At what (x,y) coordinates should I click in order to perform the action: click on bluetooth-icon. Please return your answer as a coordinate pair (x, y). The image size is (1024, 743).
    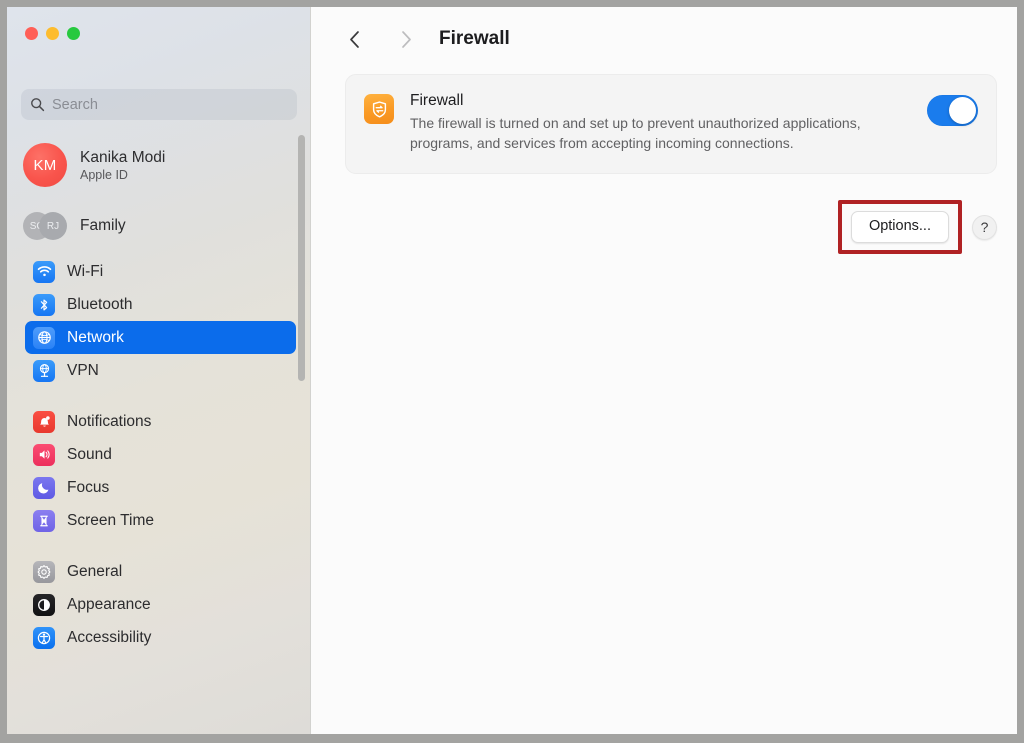
    Looking at the image, I should click on (44, 304).